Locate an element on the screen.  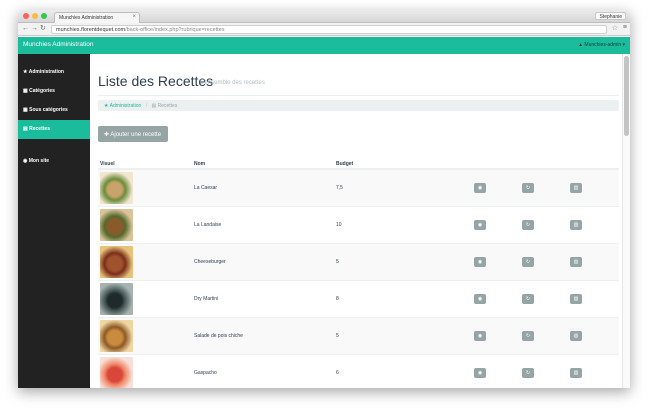
sidebar-item-label: Sous catégories is located at coordinates (48, 110).